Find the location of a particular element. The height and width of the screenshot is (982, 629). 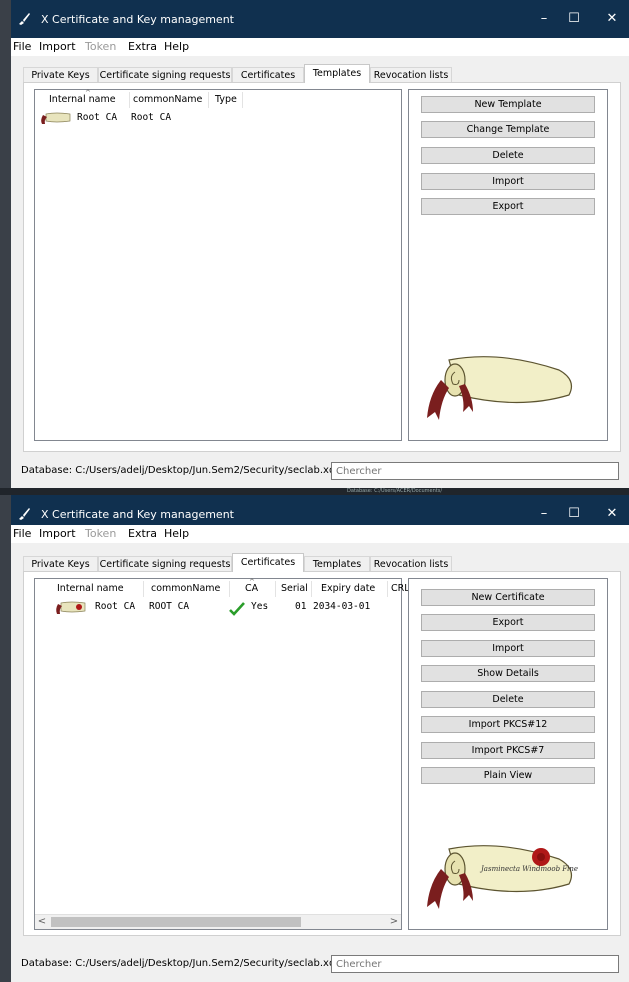

scroll-signature-text: Jasminecta Windmoob Fine is located at coordinates (528, 869).